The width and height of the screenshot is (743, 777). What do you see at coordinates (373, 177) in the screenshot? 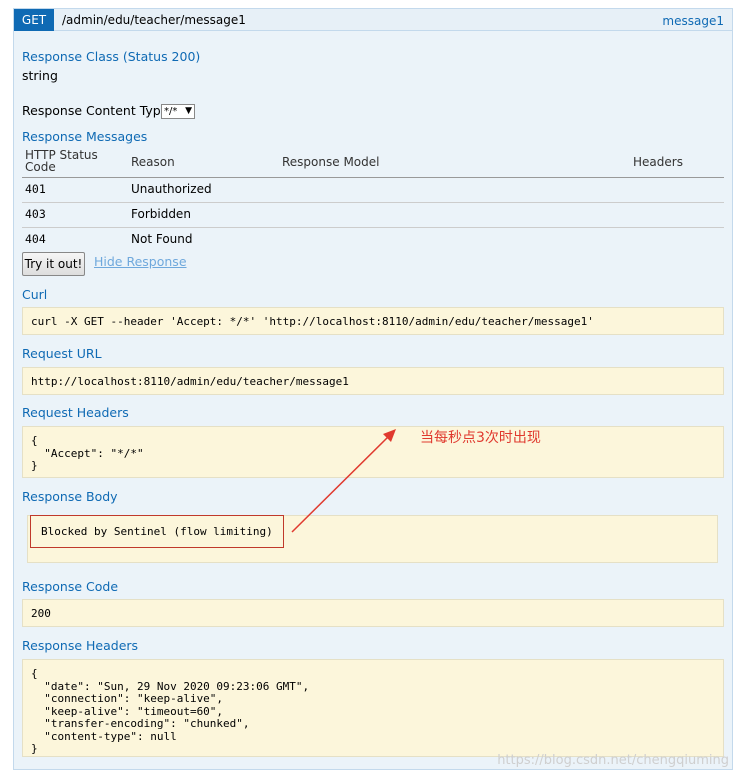
I see `table-header-divider` at bounding box center [373, 177].